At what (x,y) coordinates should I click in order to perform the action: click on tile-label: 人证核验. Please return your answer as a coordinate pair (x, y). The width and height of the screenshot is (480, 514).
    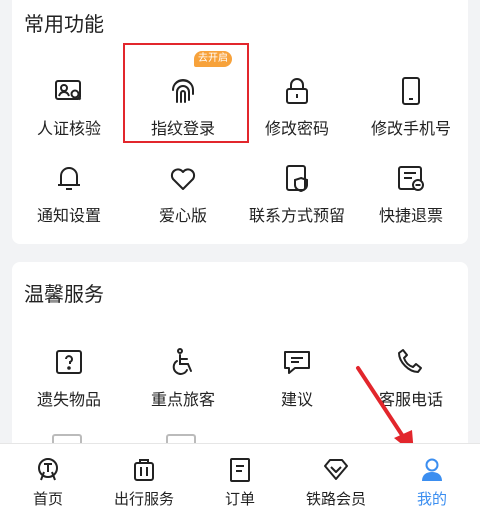
    Looking at the image, I should click on (68, 128).